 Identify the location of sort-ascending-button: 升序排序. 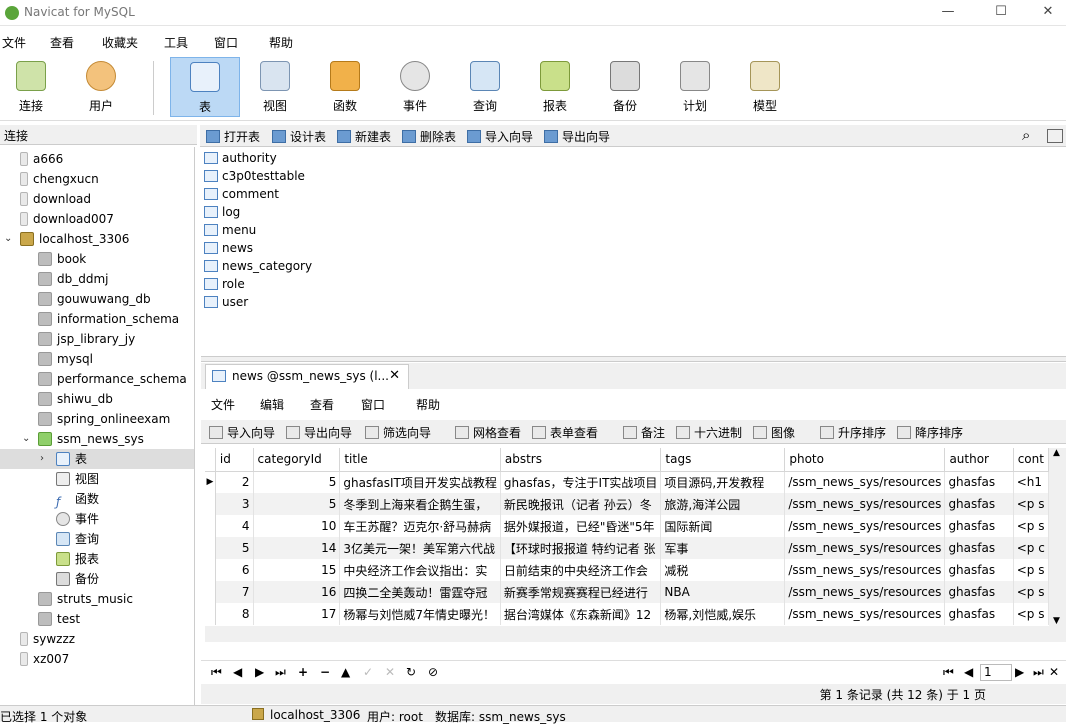
(853, 432).